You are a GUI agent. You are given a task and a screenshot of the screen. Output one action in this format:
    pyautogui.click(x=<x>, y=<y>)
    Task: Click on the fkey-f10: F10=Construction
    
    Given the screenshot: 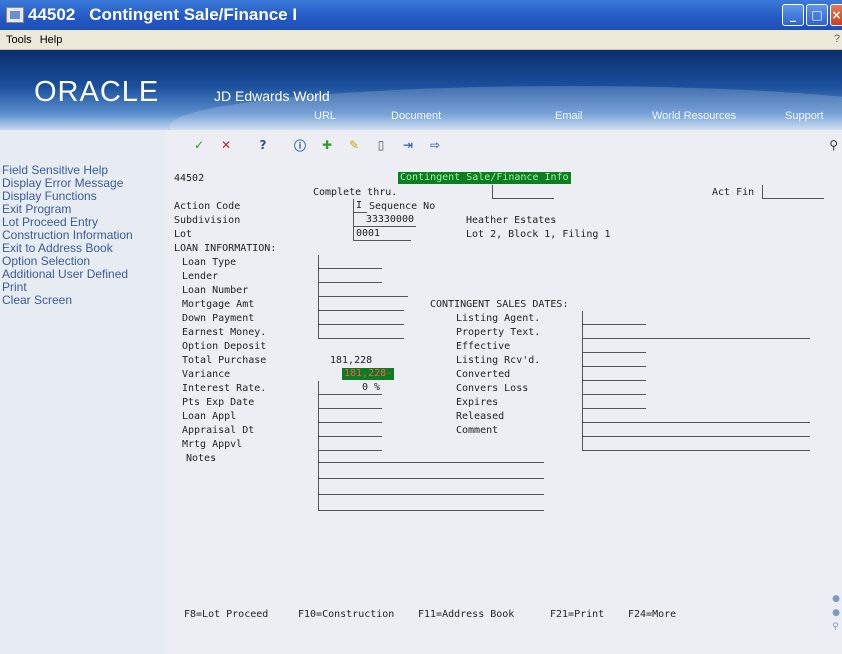 What is the action you would take?
    pyautogui.click(x=346, y=615)
    